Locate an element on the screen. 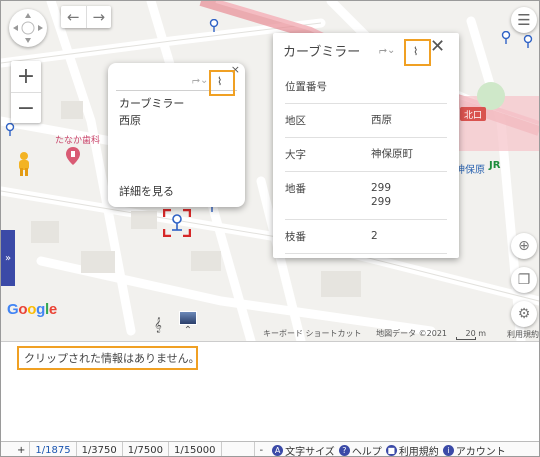 The height and width of the screenshot is (457, 540). poi-marker-icon is located at coordinates (73, 156).